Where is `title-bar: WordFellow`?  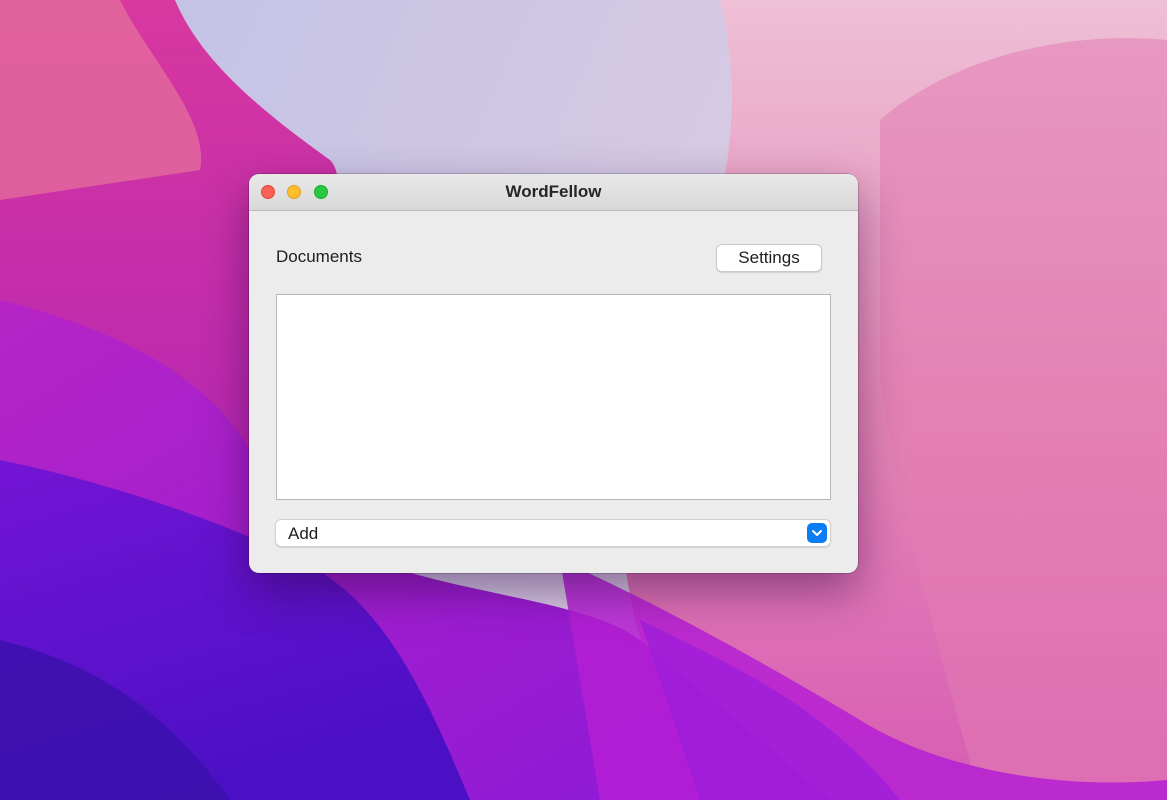
title-bar: WordFellow is located at coordinates (553, 192).